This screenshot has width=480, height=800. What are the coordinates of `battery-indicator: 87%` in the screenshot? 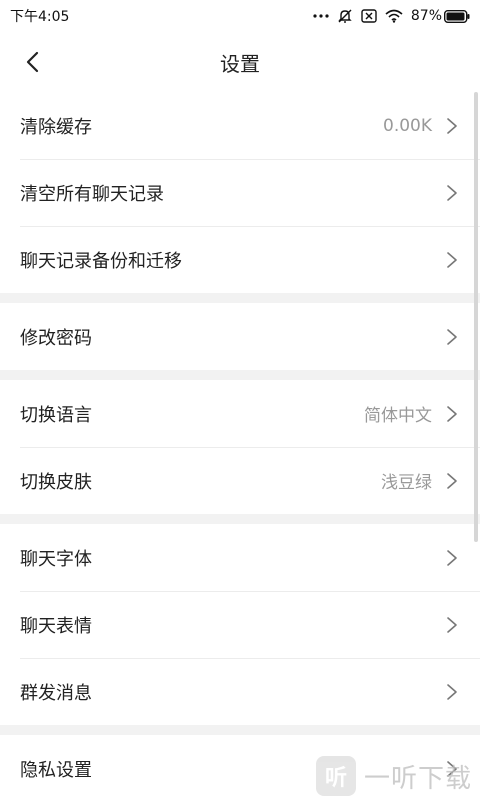 It's located at (440, 16).